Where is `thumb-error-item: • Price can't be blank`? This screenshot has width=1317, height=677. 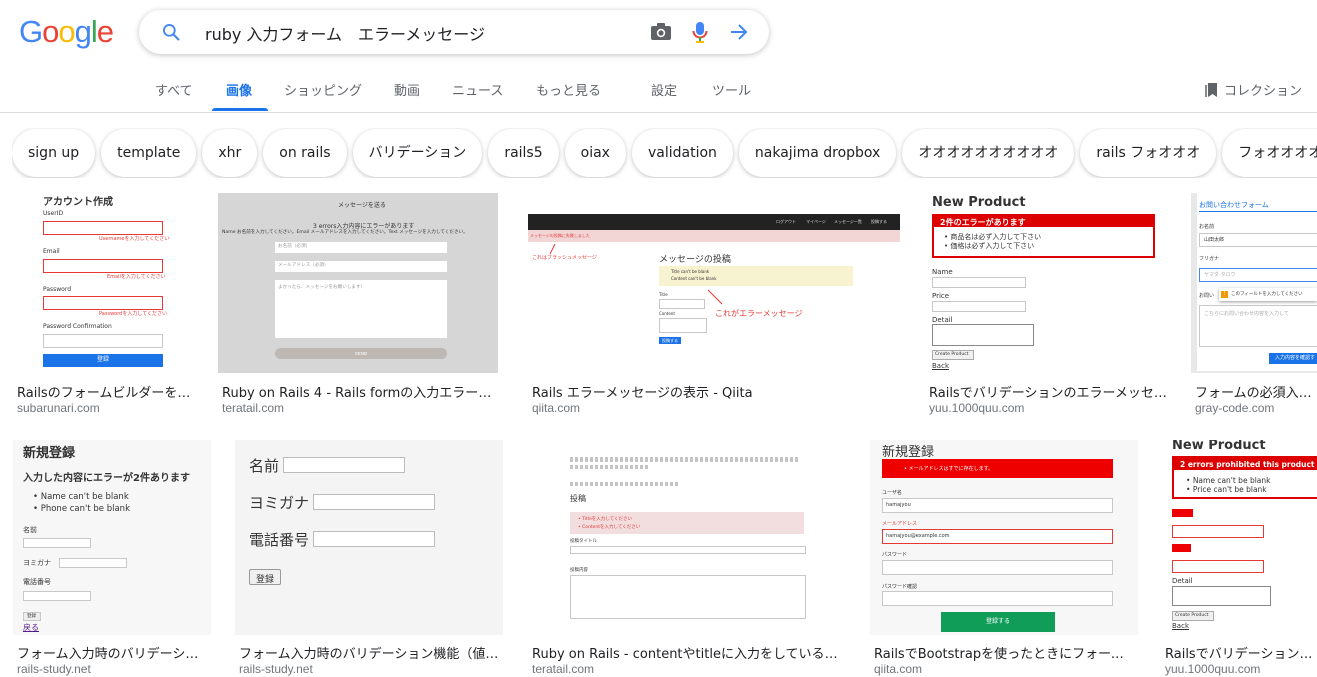 thumb-error-item: • Price can't be blank is located at coordinates (1226, 489).